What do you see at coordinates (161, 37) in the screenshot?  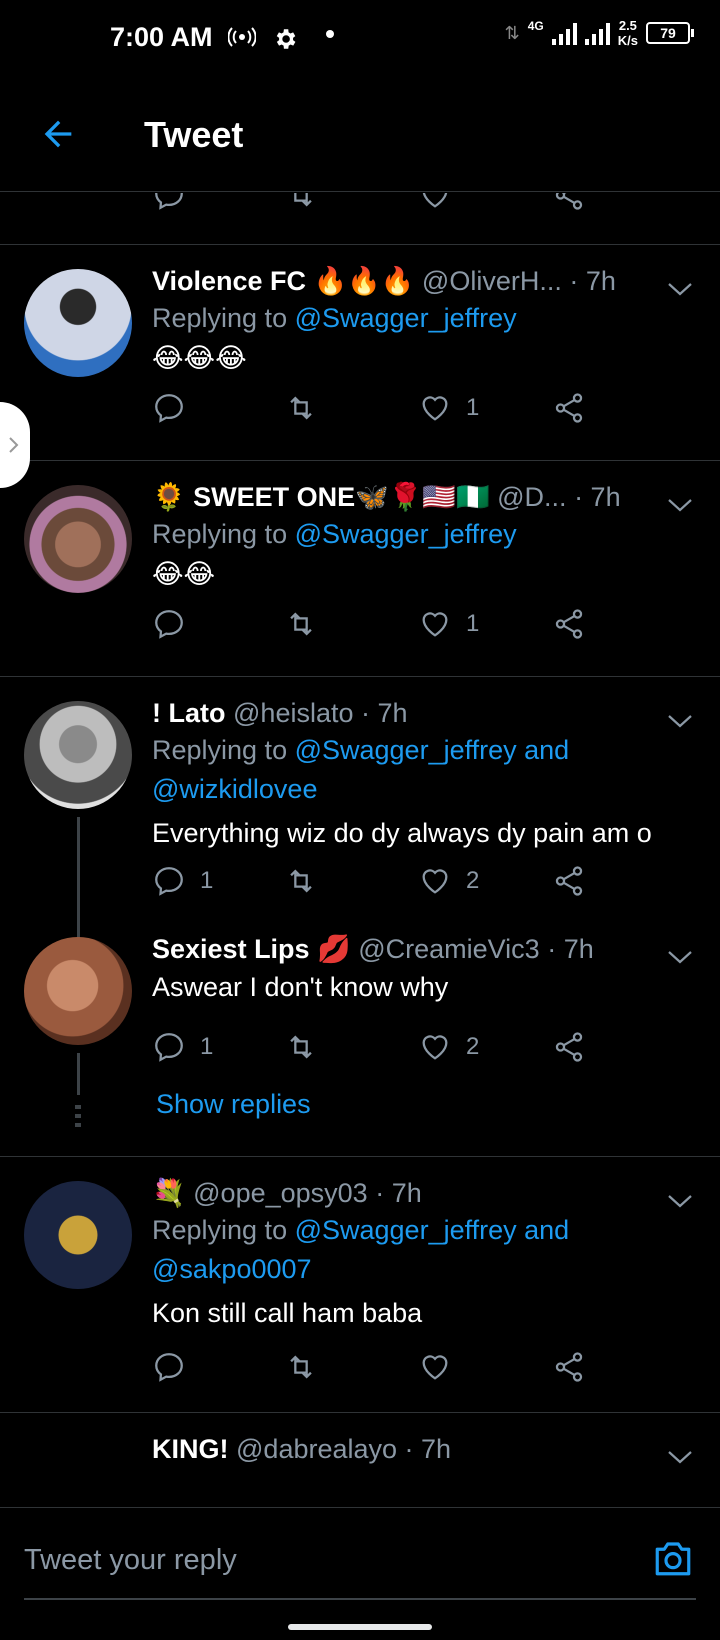 I see `status-time: 7:00 AM` at bounding box center [161, 37].